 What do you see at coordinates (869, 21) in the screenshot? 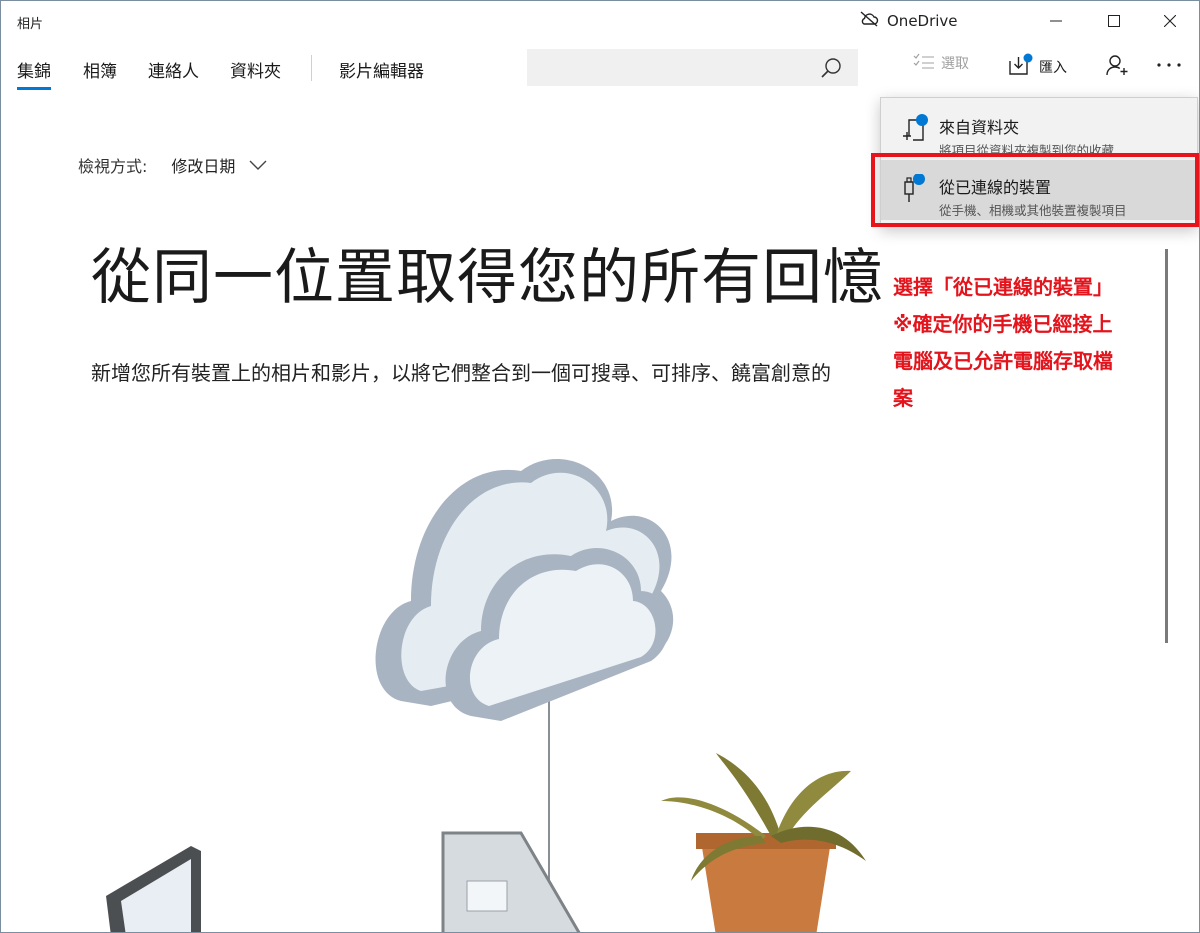
I see `cloud-offline-icon` at bounding box center [869, 21].